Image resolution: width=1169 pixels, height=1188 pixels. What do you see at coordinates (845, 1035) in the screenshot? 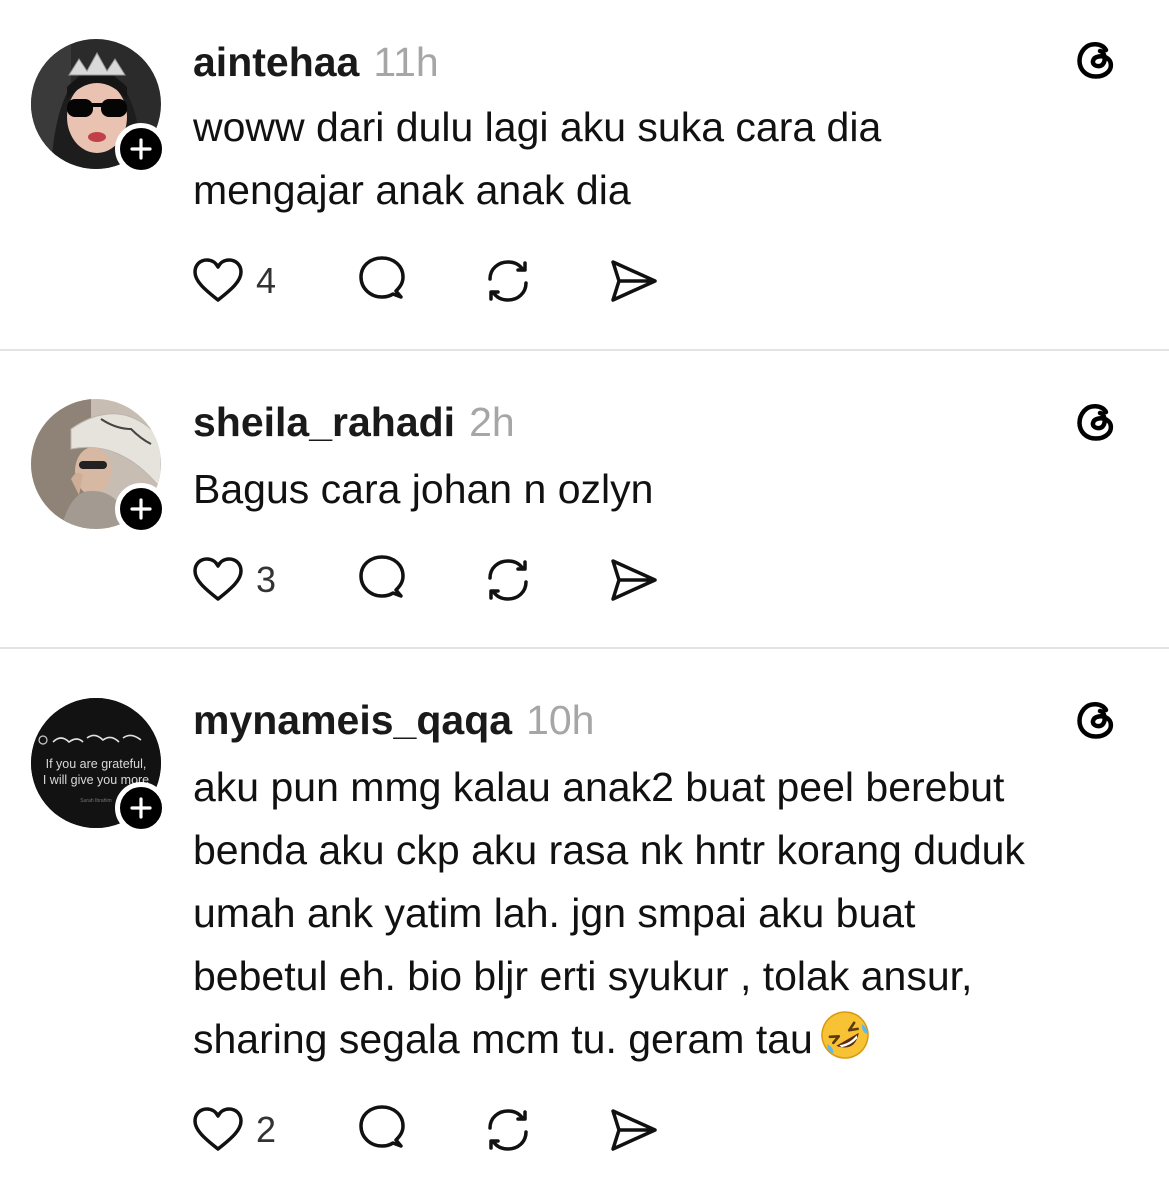
I see `rolling-on-floor-laughing-emoji` at bounding box center [845, 1035].